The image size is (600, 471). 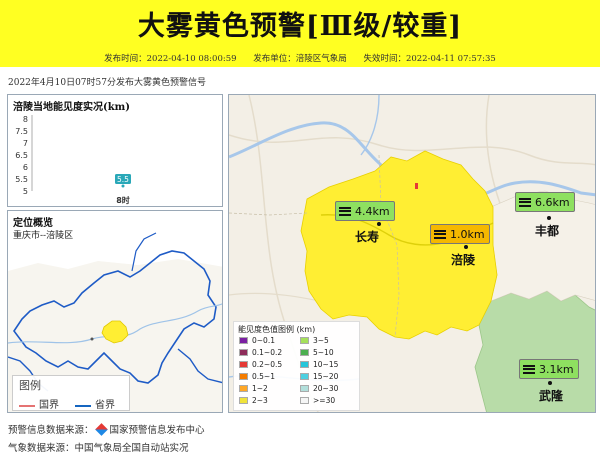 I want to click on changshou-visibility-value: 4.4km, so click(x=372, y=211).